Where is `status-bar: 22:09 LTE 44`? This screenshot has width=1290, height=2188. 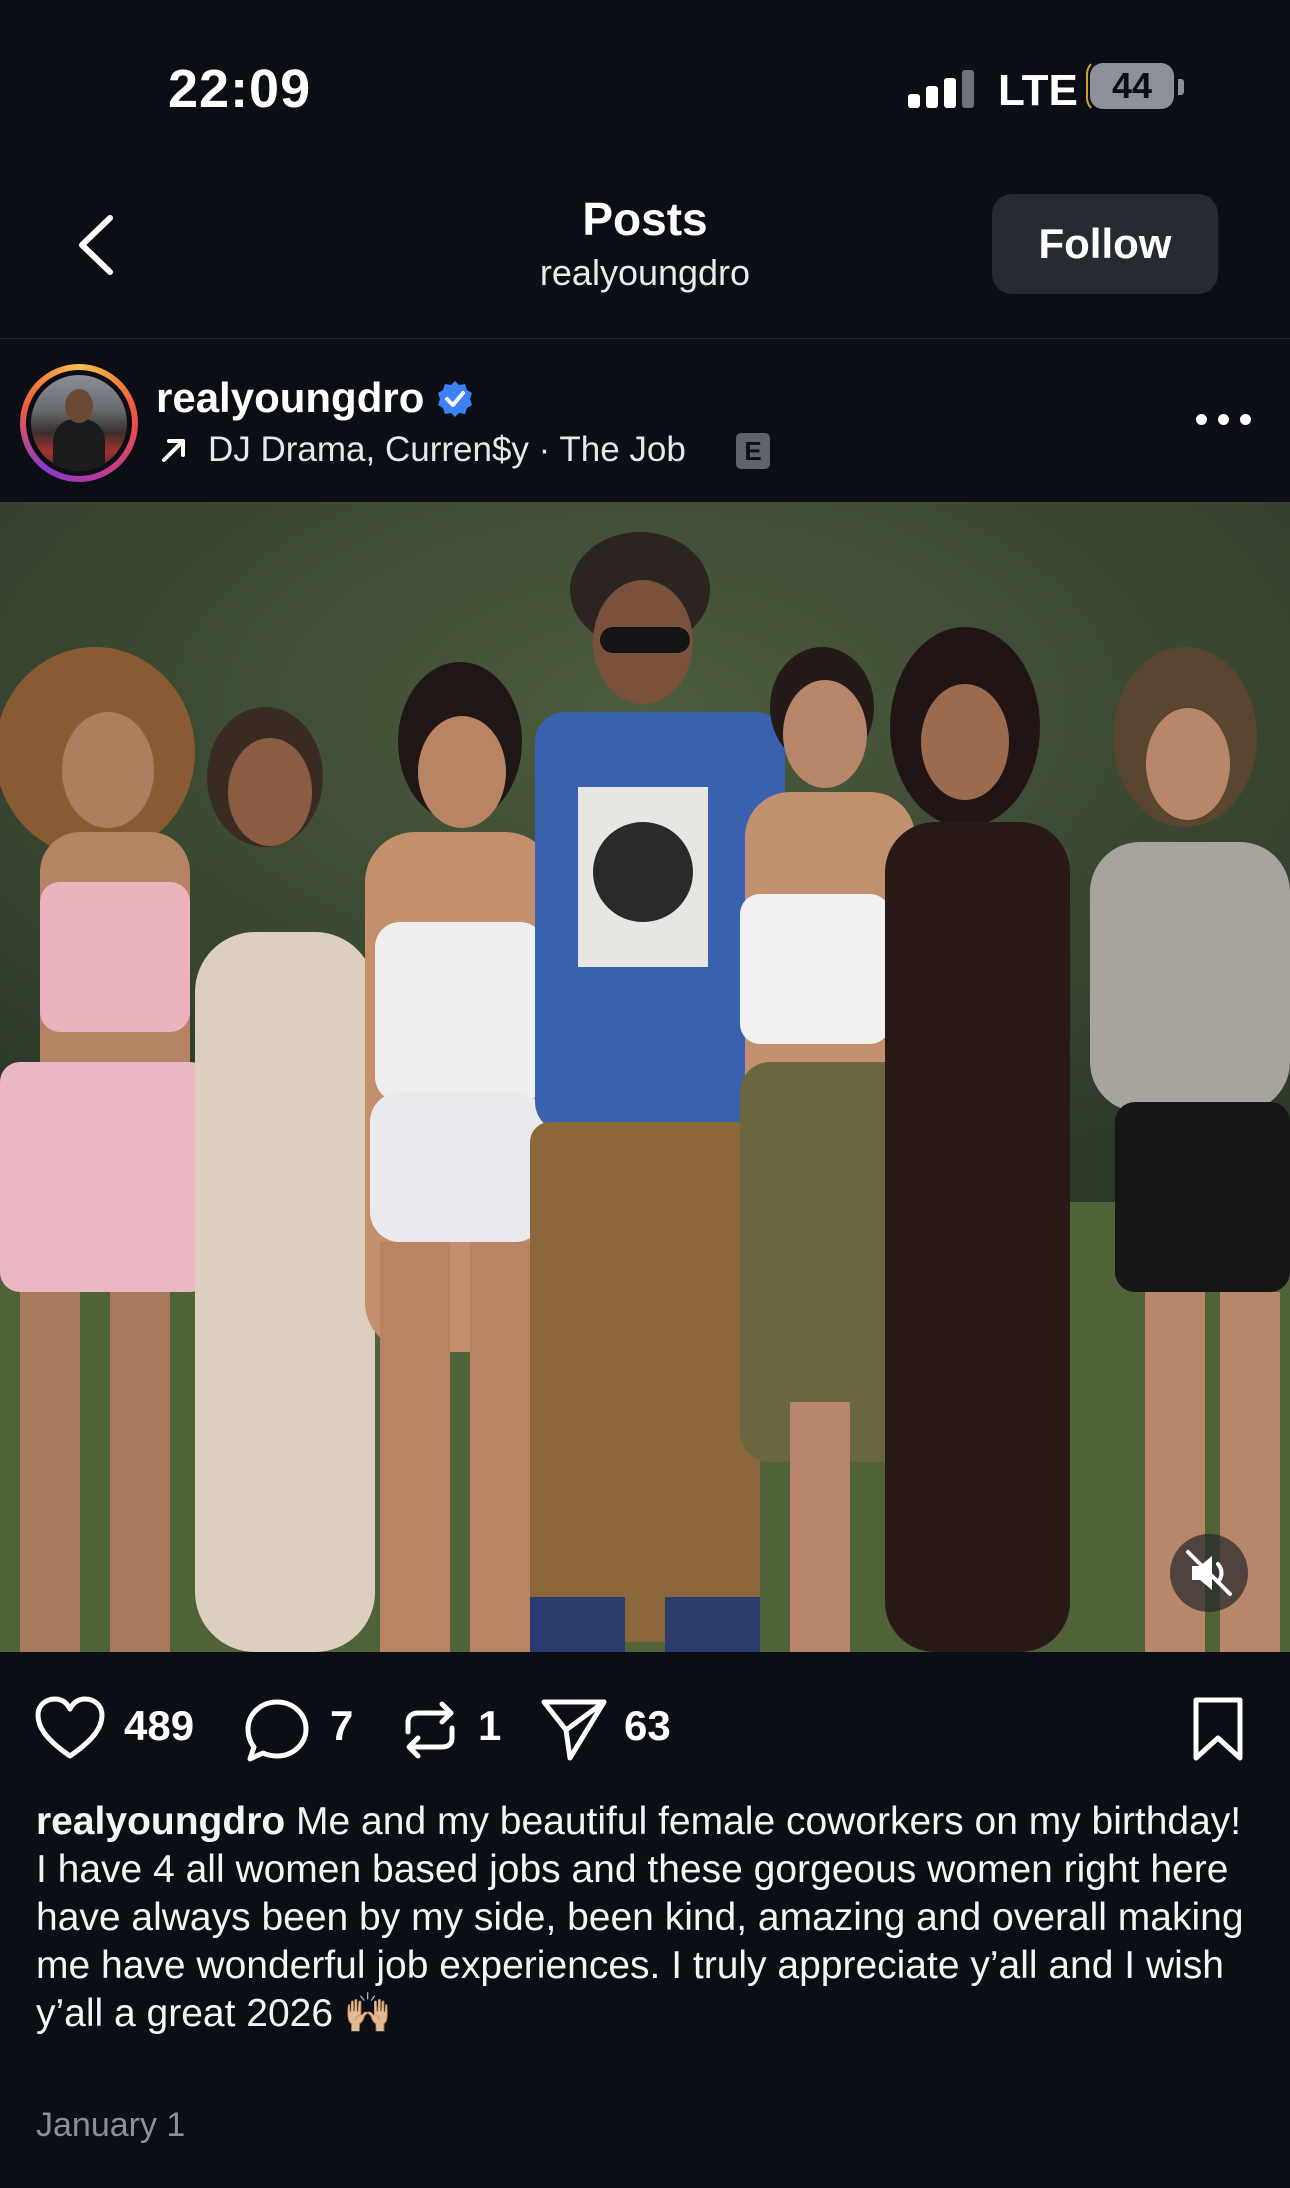 status-bar: 22:09 LTE 44 is located at coordinates (645, 90).